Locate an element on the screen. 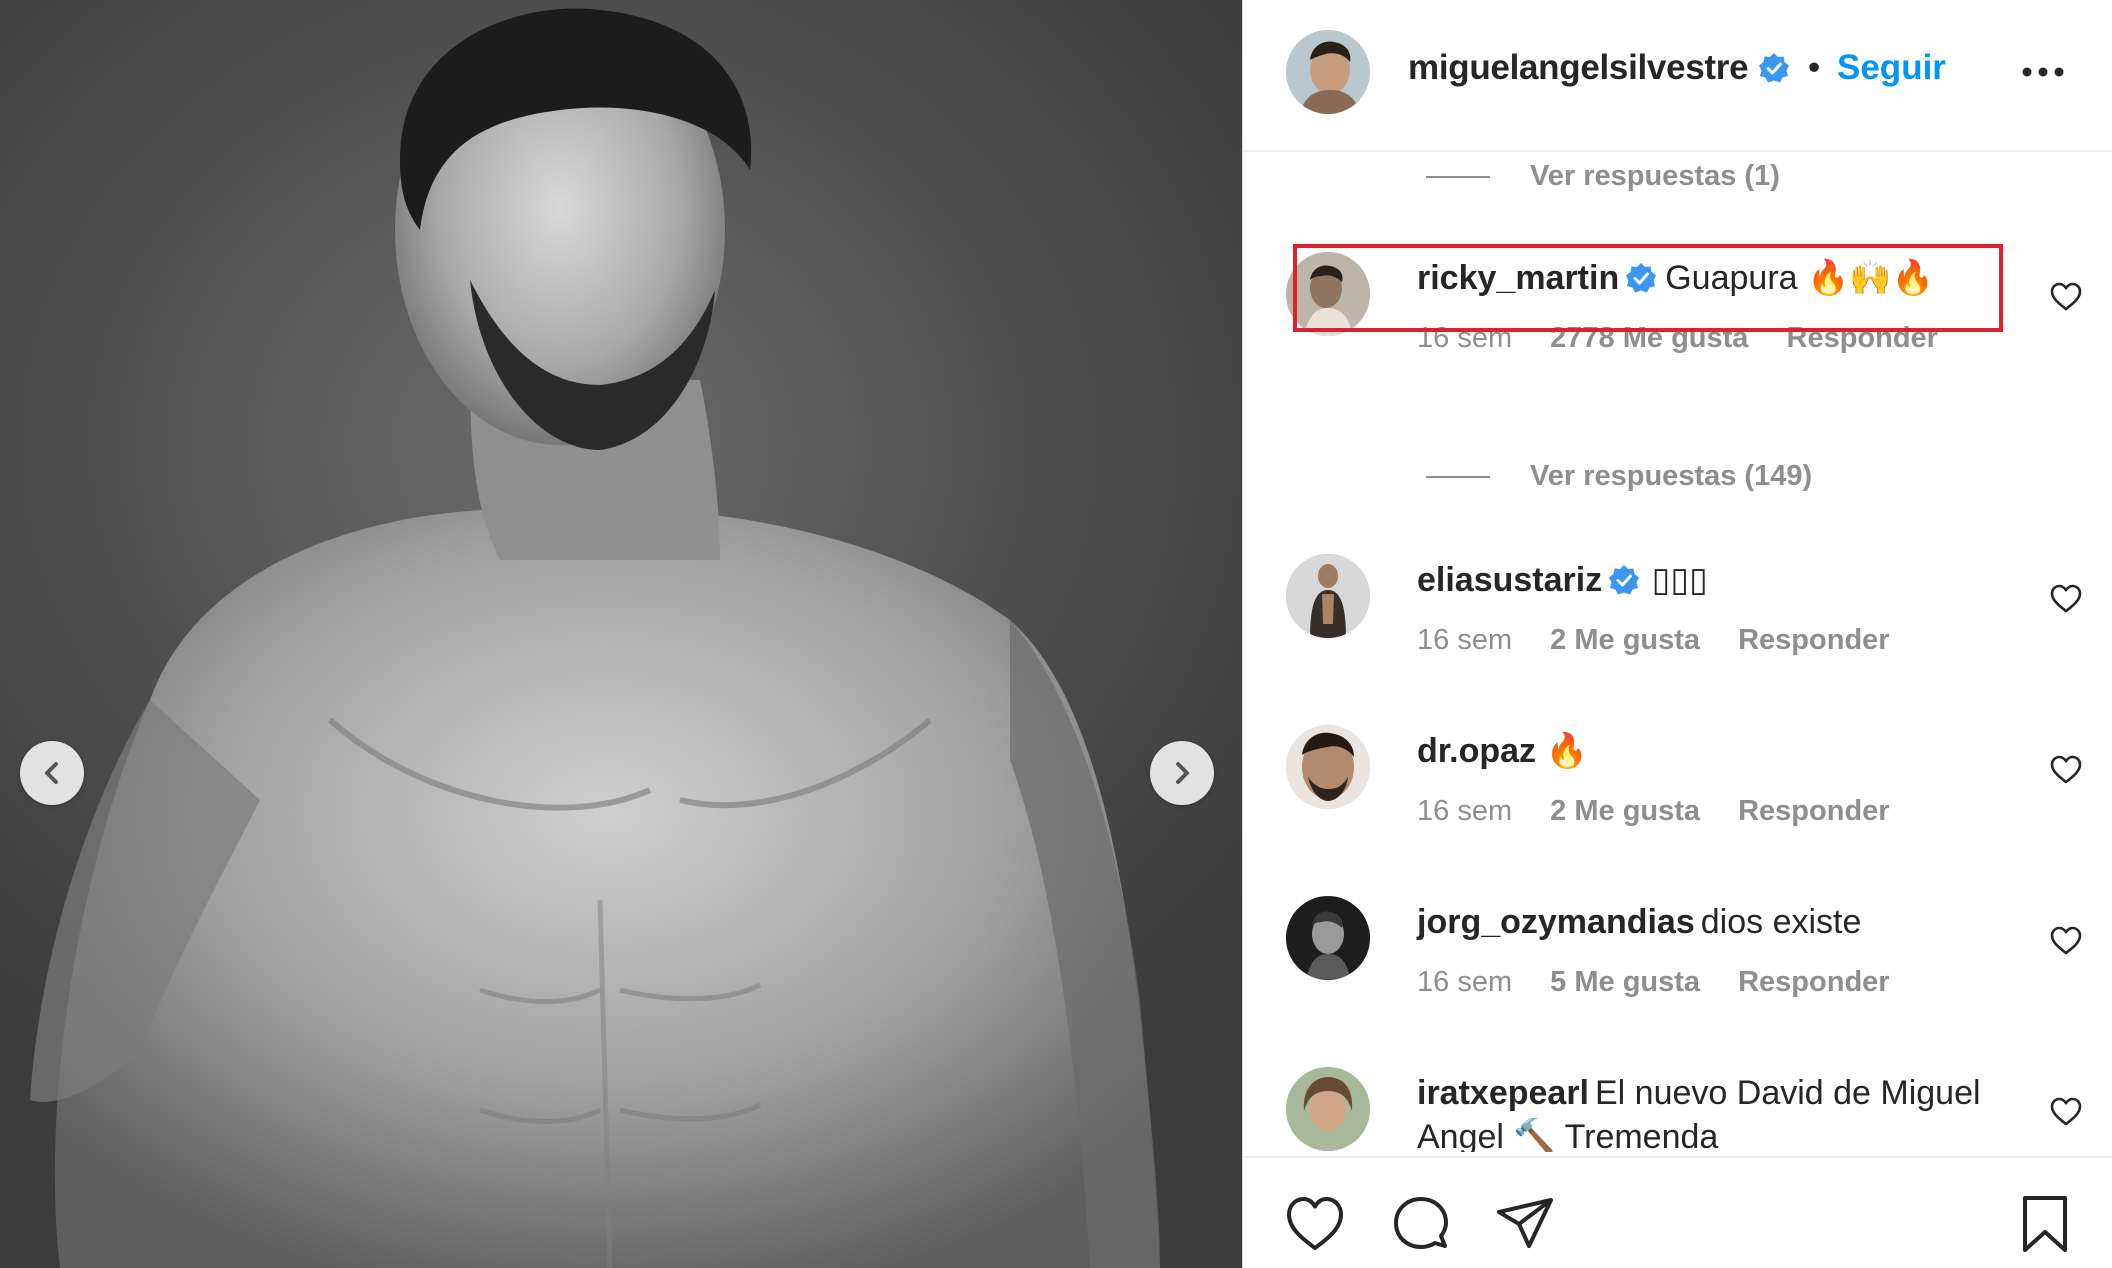 Image resolution: width=2112 pixels, height=1268 pixels. comment-body: dios existe is located at coordinates (1781, 922).